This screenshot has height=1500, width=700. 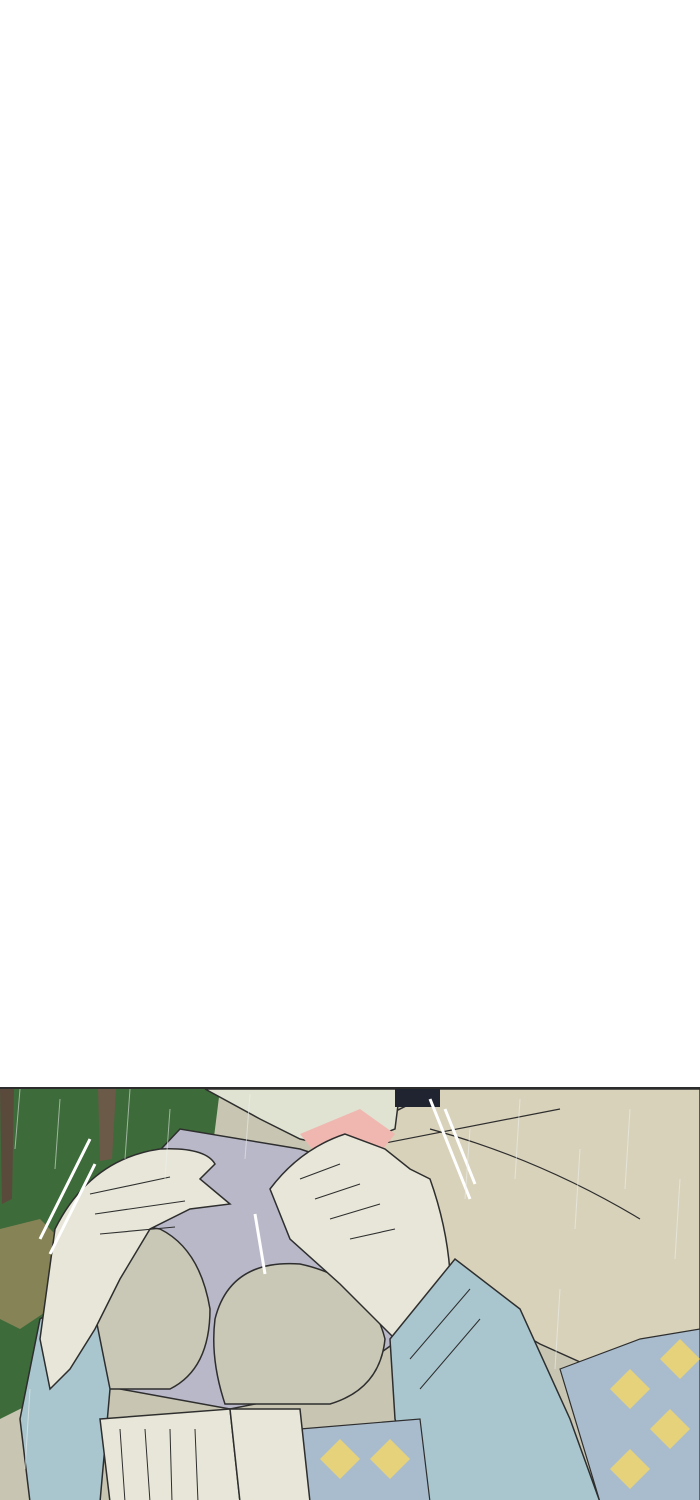 I want to click on lower-hand, so click(x=170, y=1454).